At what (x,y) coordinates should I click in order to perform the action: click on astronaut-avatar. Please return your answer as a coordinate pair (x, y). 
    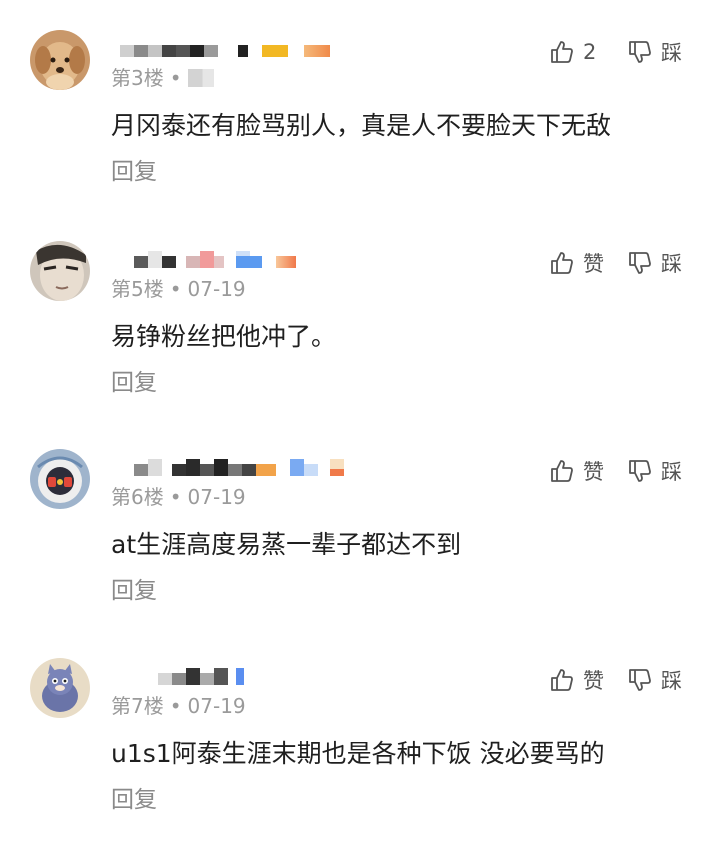
    Looking at the image, I should click on (60, 479).